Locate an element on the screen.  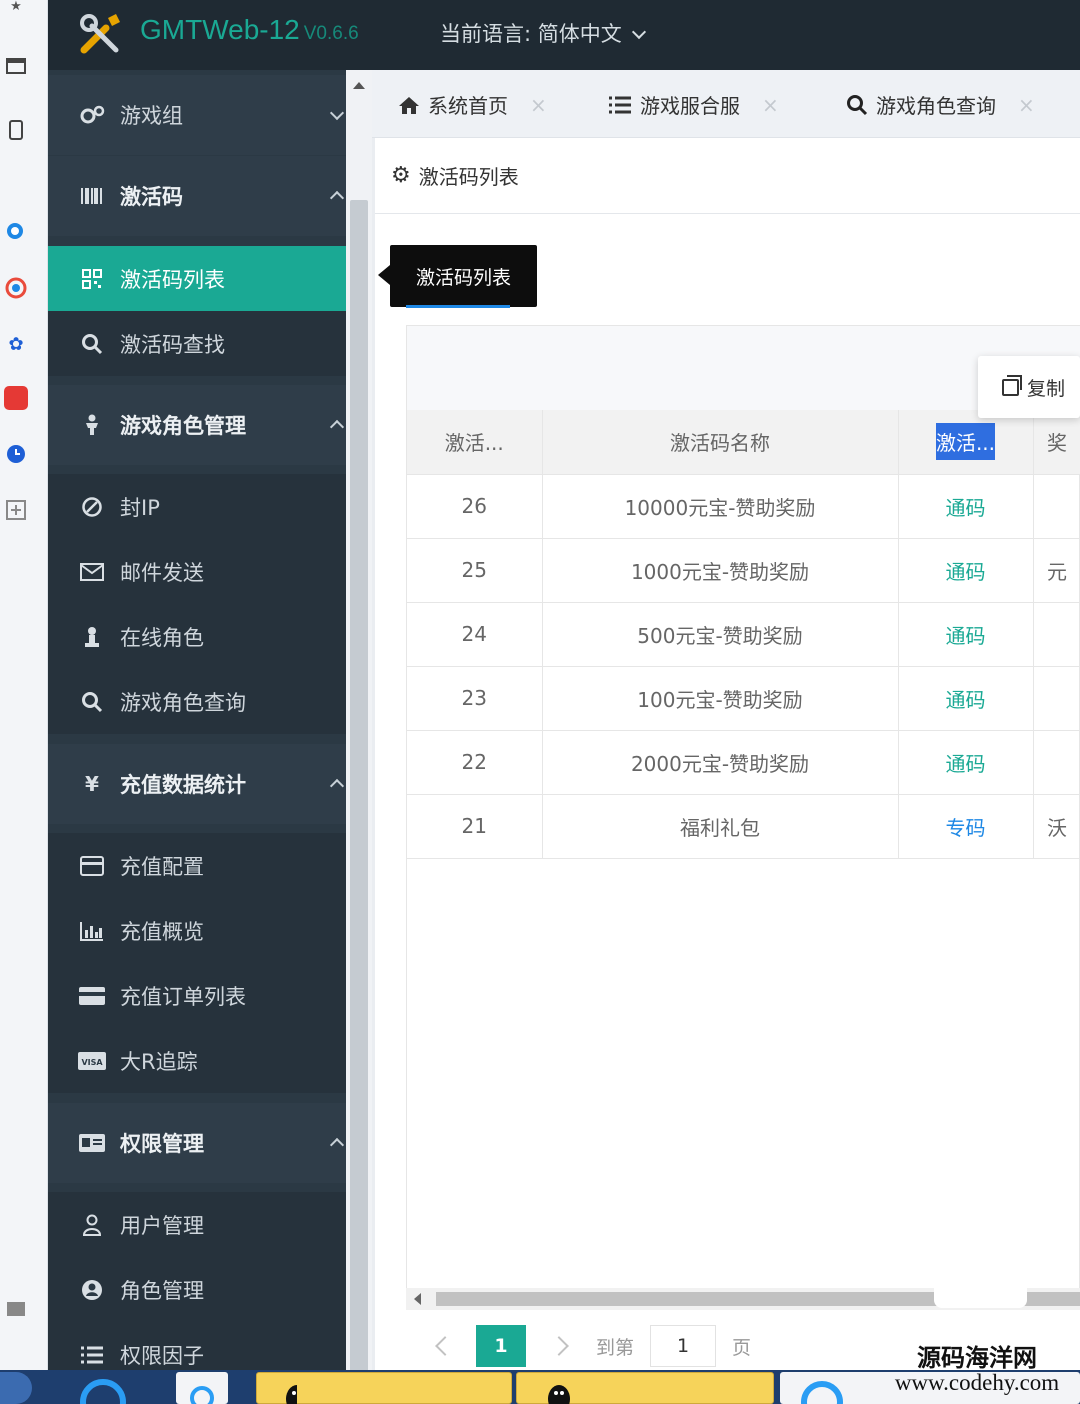
table-row: 21 福利礼包 专码 沃 is located at coordinates (743, 826).